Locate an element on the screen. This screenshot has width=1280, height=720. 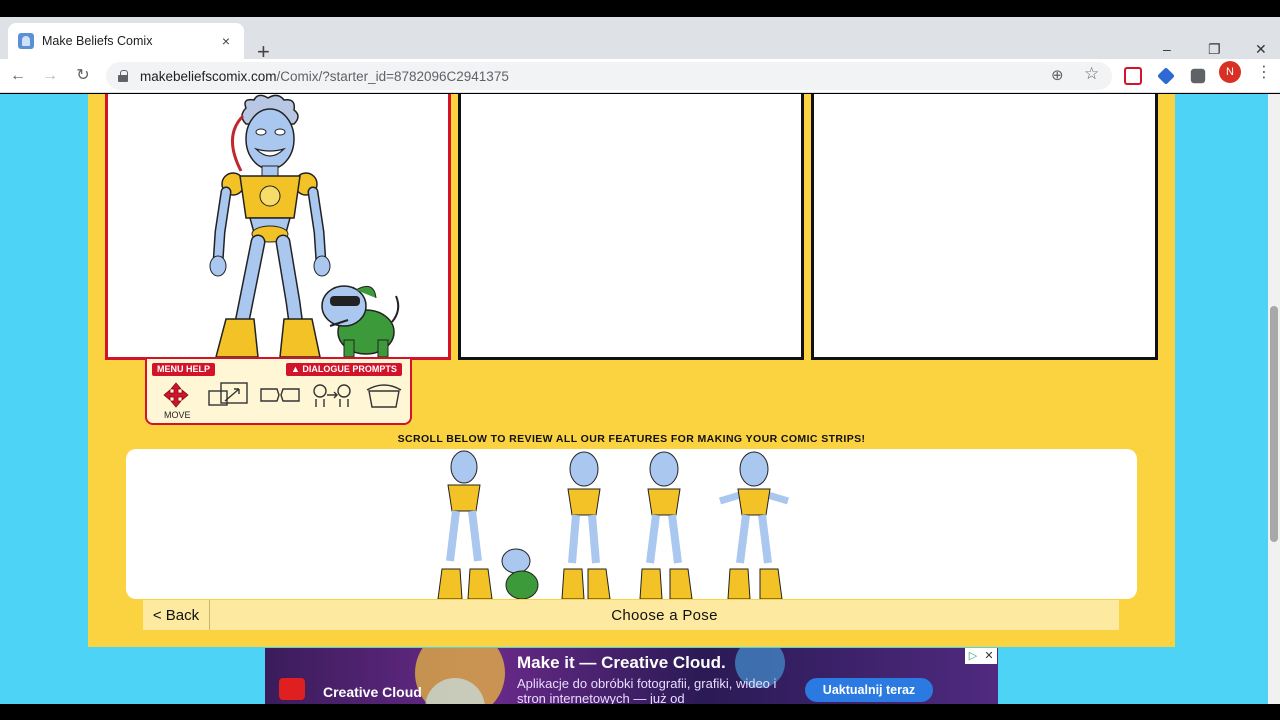
url-path: /Comix/?starter_id=8782096C2941375 is located at coordinates (392, 76).